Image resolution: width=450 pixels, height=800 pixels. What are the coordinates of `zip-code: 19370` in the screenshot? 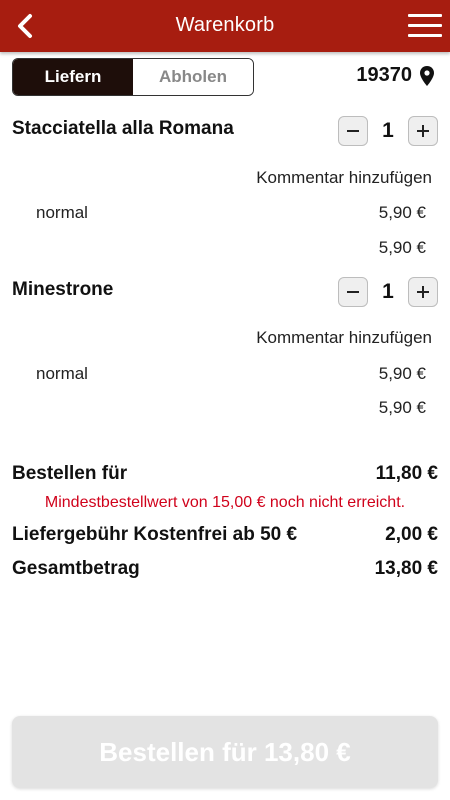 It's located at (384, 75).